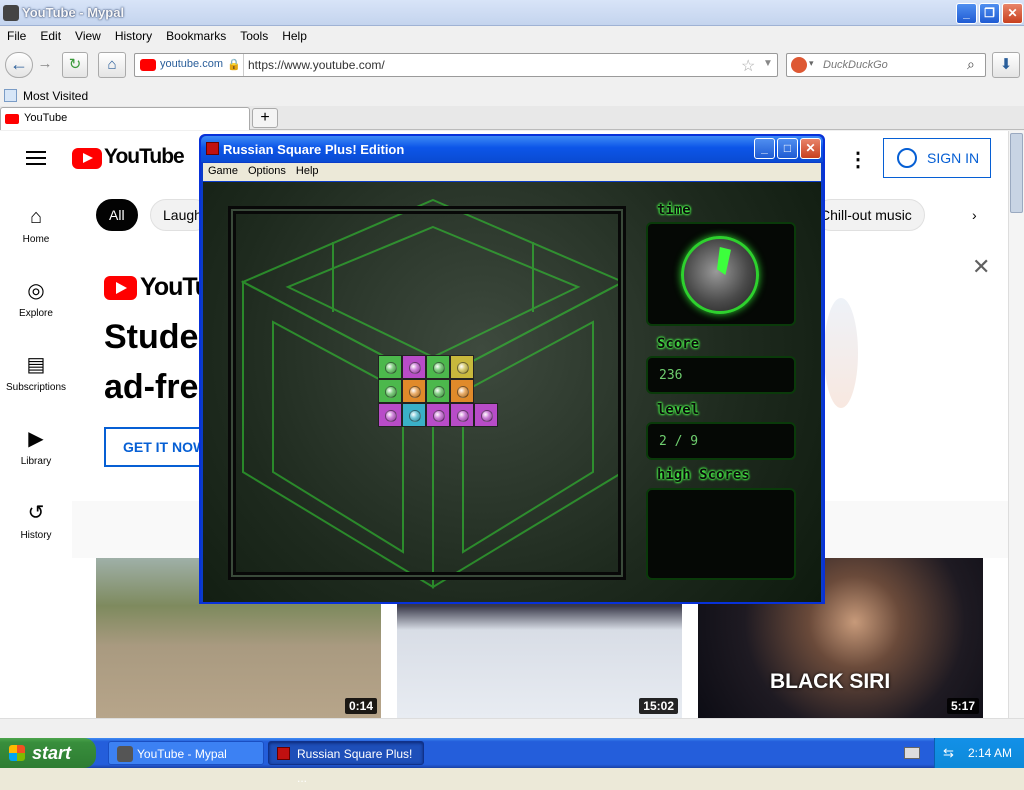  I want to click on game-menu-options: Options, so click(267, 170).